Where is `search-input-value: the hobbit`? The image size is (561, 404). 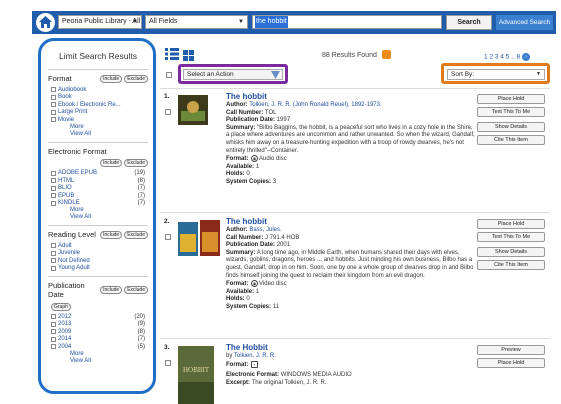
search-input-value: the hobbit is located at coordinates (271, 22).